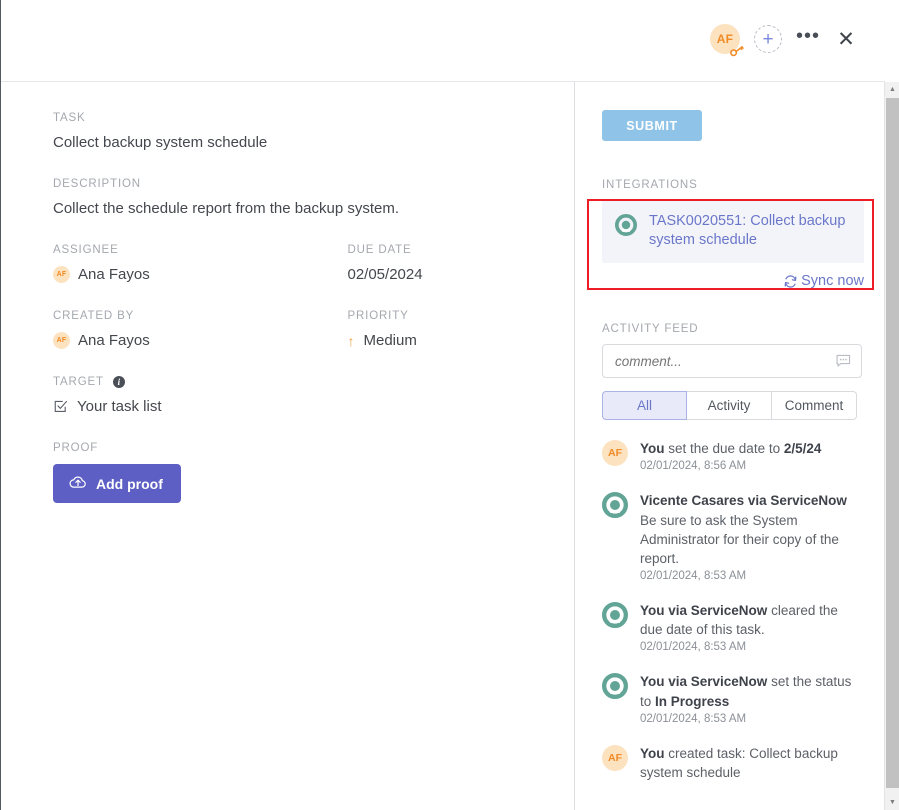 The image size is (899, 810). What do you see at coordinates (118, 382) in the screenshot?
I see `info-icon: i` at bounding box center [118, 382].